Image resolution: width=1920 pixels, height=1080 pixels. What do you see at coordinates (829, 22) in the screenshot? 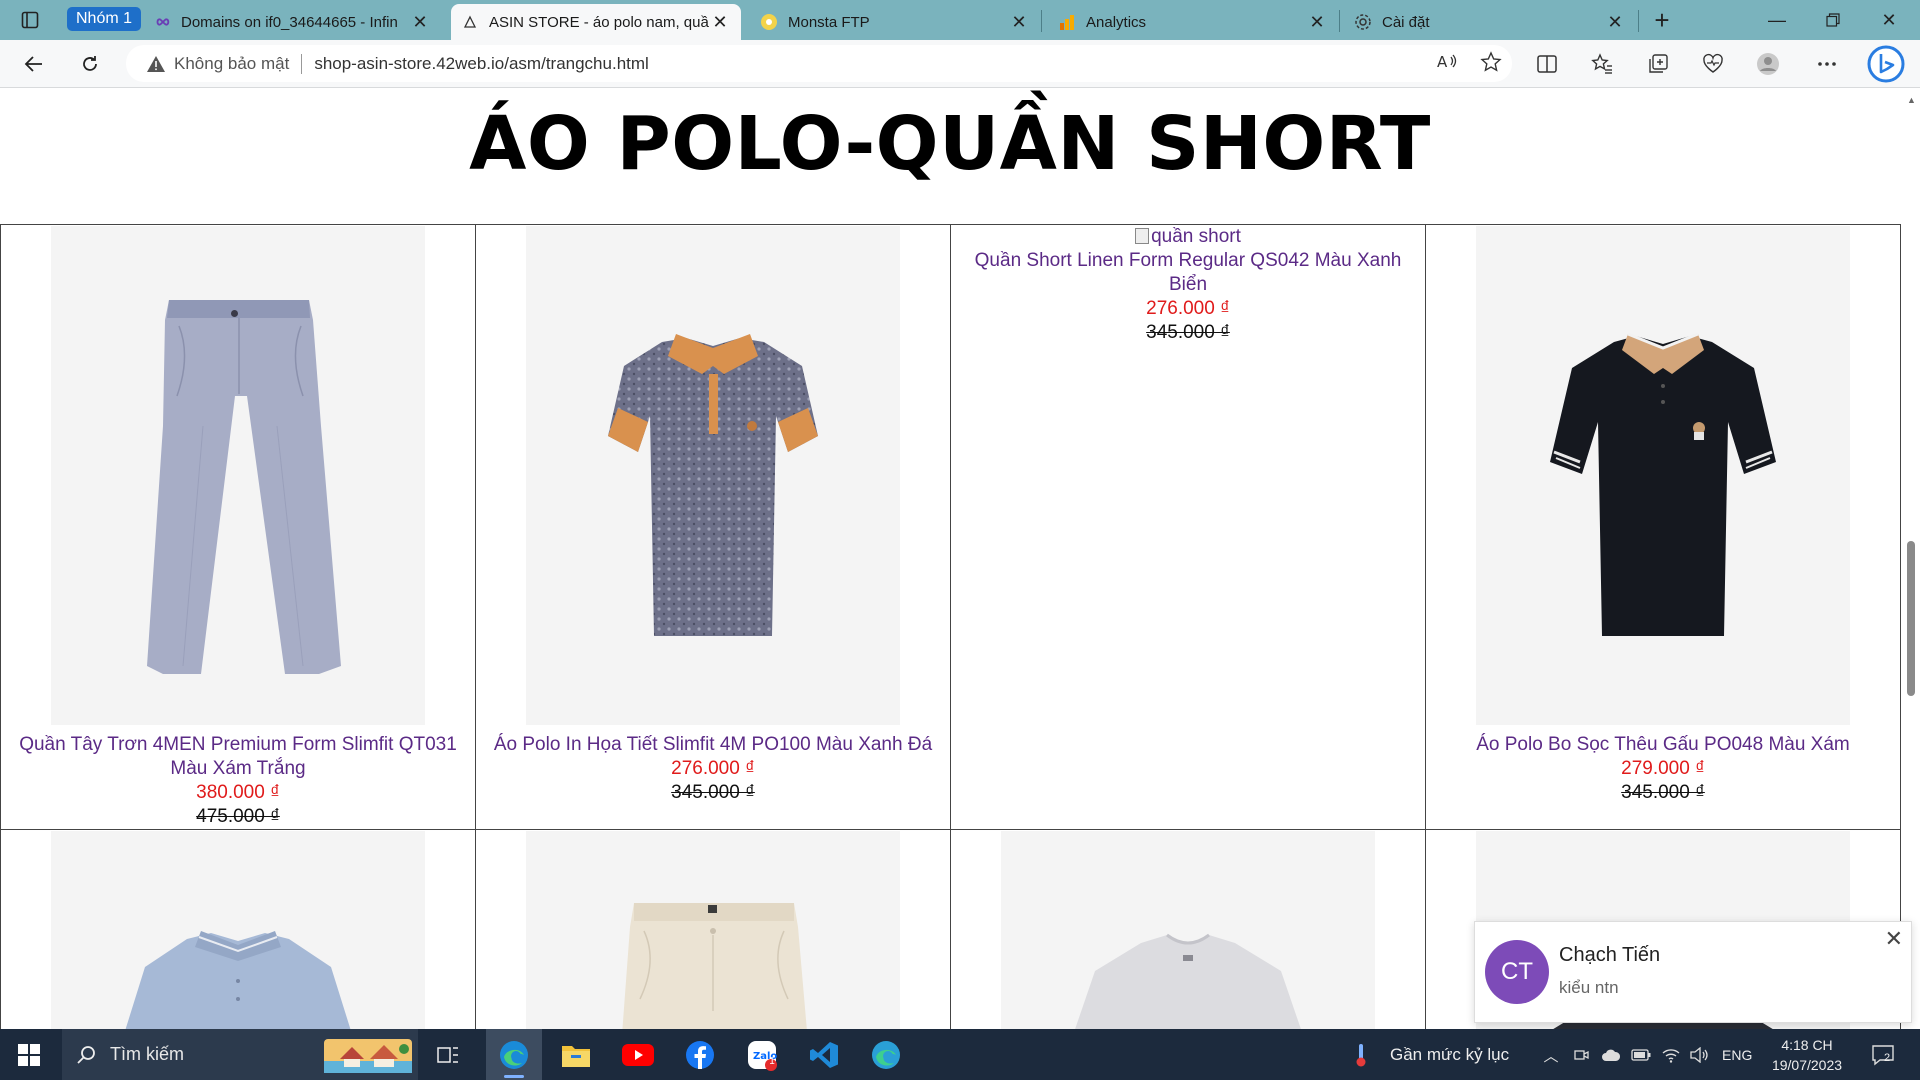
I see `tab-title: Monsta FTP` at bounding box center [829, 22].